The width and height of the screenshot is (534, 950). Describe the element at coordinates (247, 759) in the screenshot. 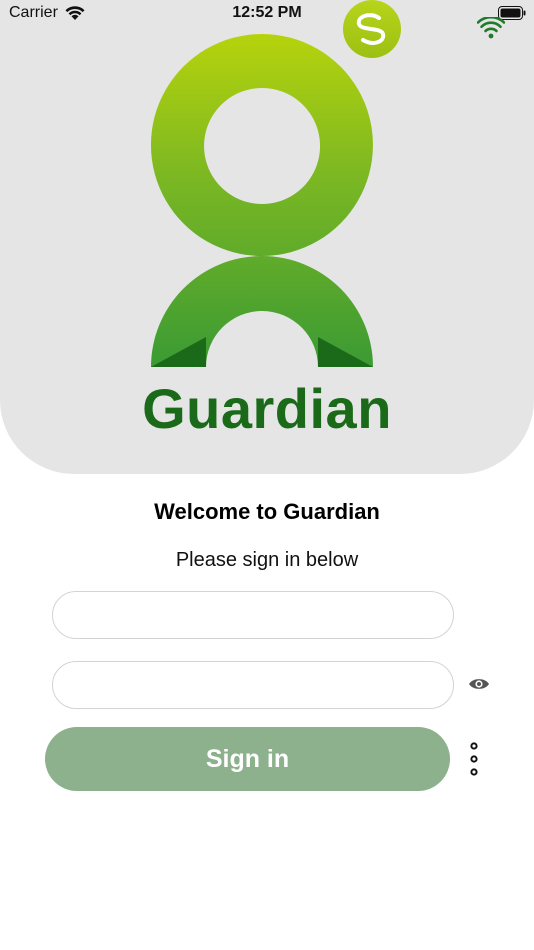

I see `signin-button: Sign in` at that location.